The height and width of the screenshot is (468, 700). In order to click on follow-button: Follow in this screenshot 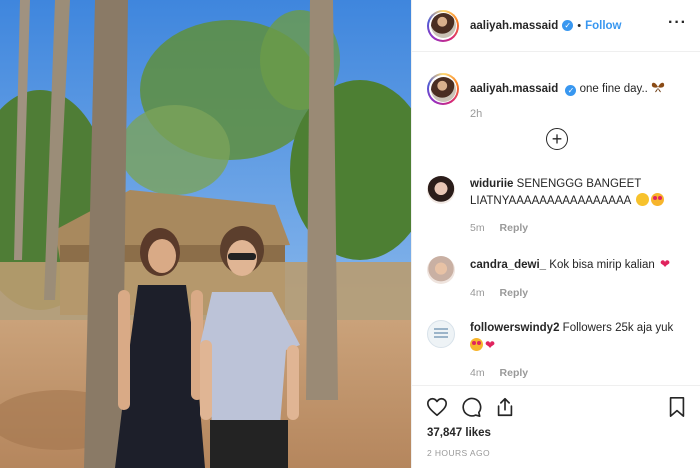, I will do `click(603, 26)`.